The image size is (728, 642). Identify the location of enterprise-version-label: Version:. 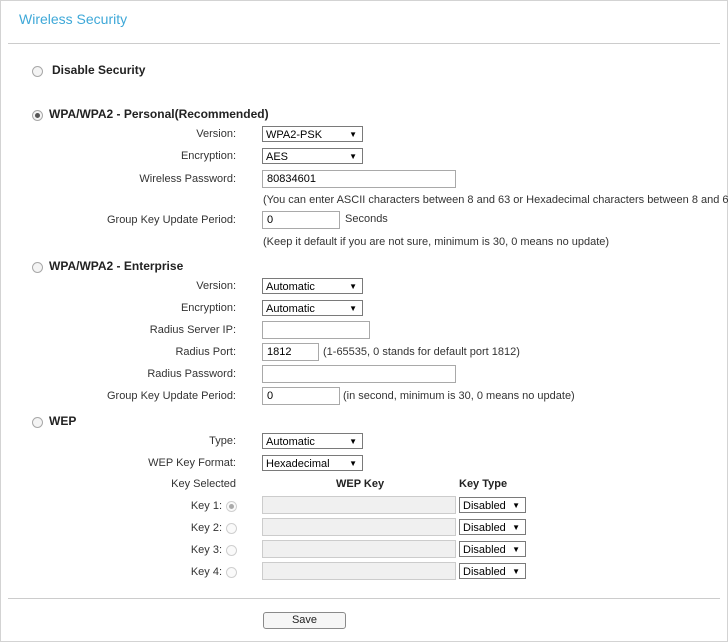
(216, 286).